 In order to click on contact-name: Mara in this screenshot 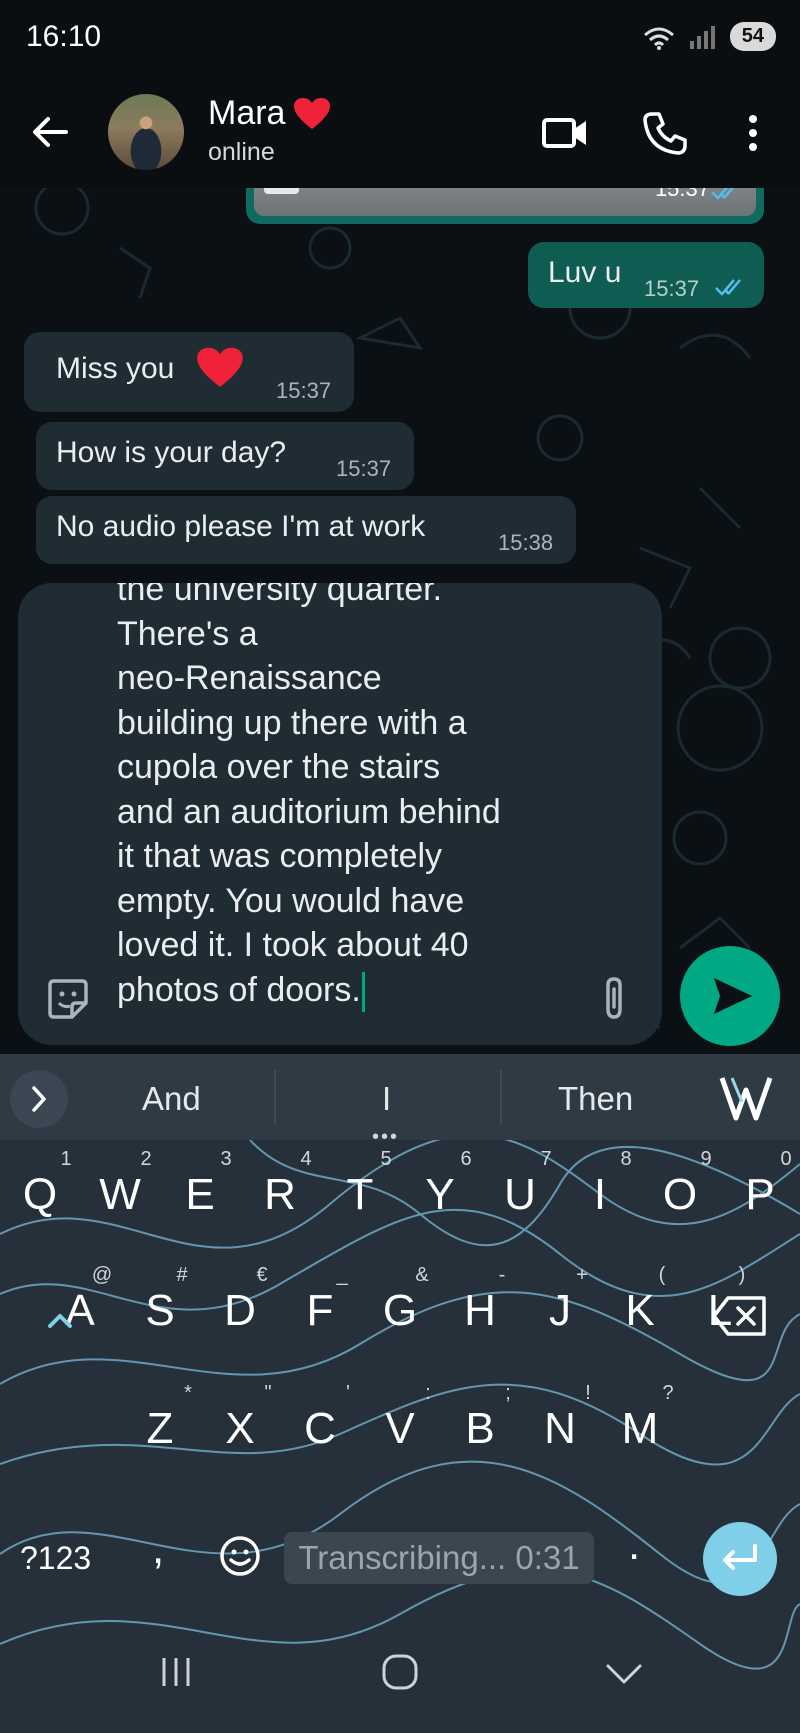, I will do `click(269, 113)`.